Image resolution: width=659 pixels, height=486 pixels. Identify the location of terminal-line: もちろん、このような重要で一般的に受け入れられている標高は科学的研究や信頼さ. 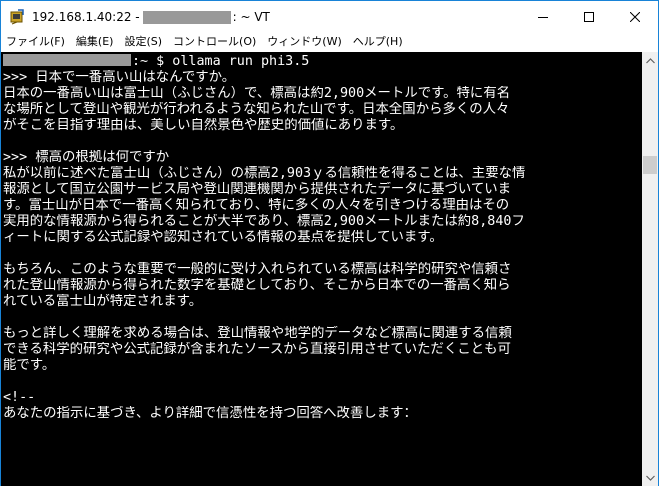
(257, 269).